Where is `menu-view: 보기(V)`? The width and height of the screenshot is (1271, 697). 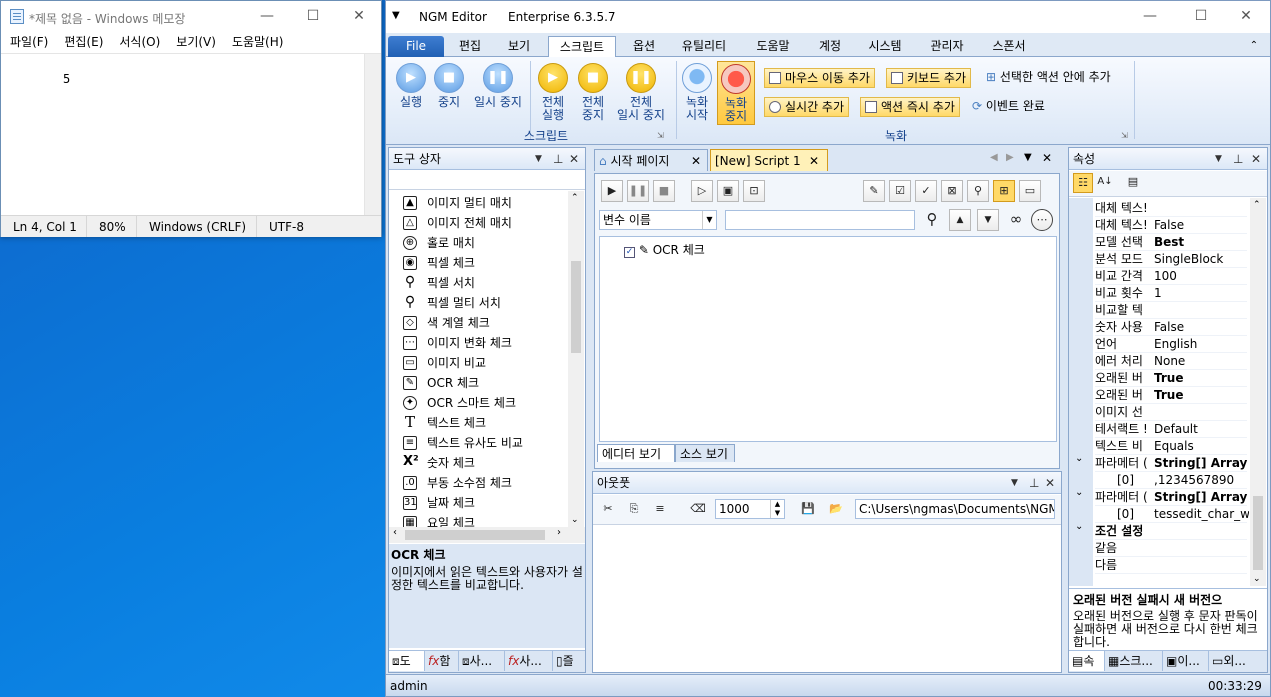 menu-view: 보기(V) is located at coordinates (195, 42).